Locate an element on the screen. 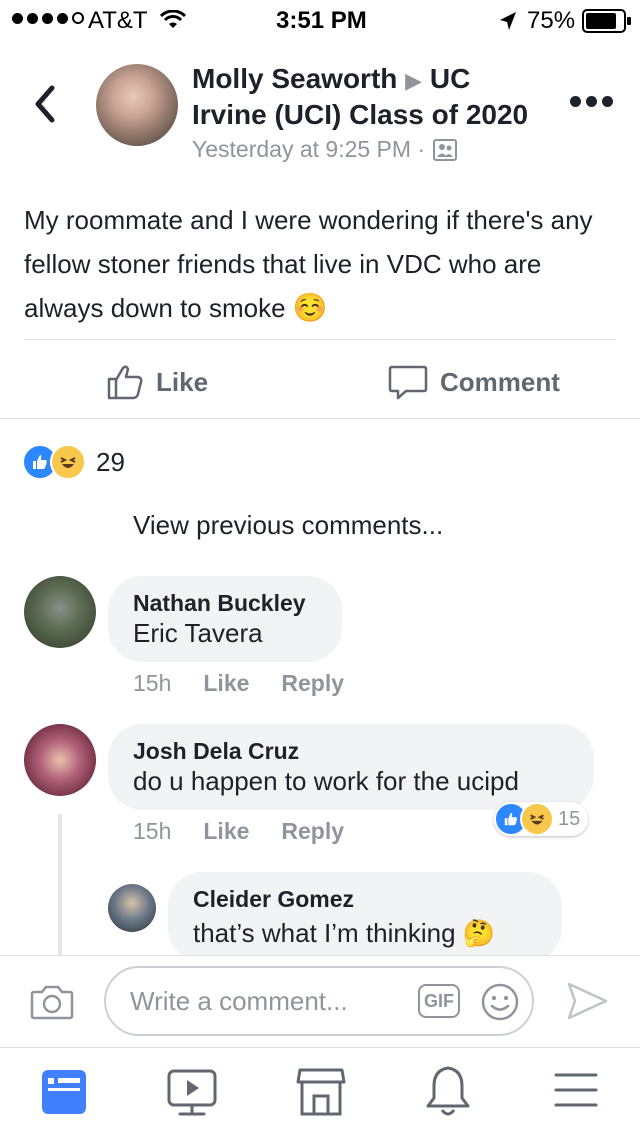 This screenshot has height=1137, width=640. back-chevron-icon is located at coordinates (47, 104).